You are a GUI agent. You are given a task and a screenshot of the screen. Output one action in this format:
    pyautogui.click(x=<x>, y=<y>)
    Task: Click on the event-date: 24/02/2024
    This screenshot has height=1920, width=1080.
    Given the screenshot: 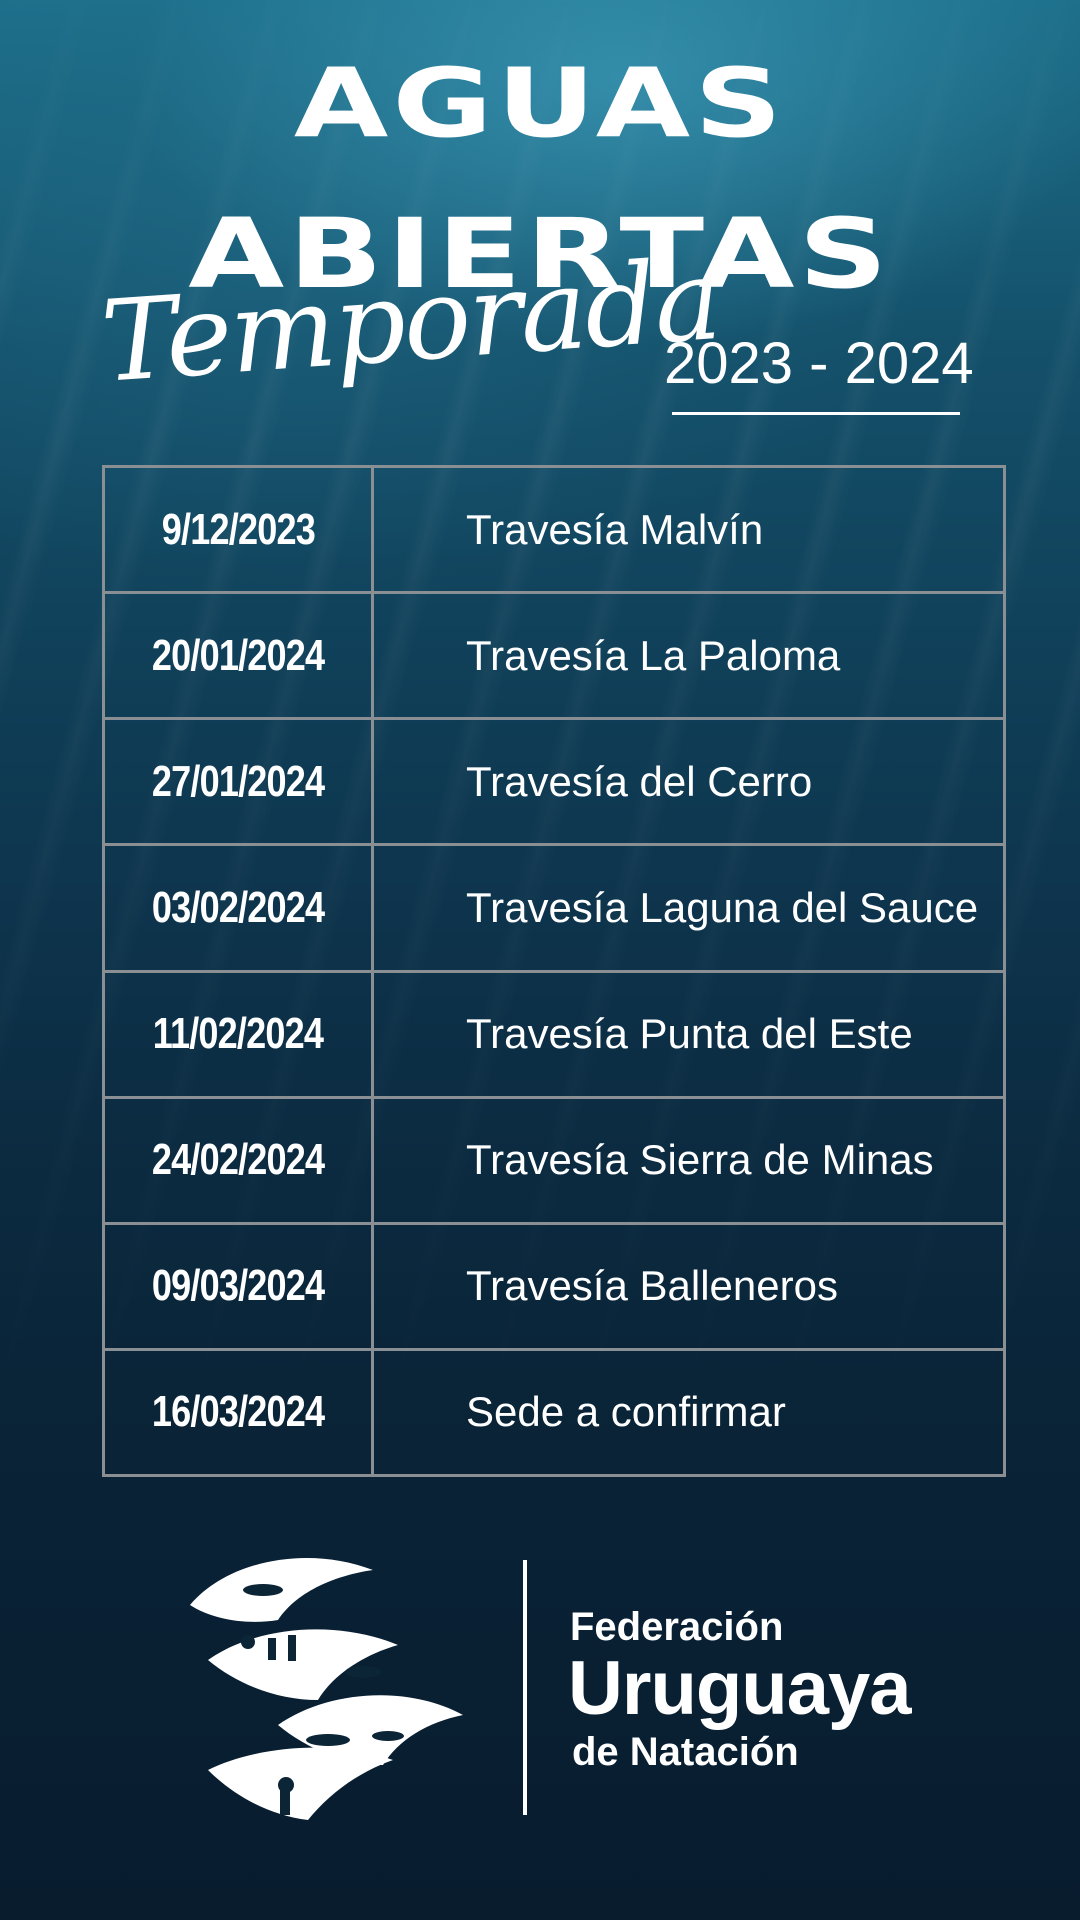 What is the action you would take?
    pyautogui.click(x=238, y=1160)
    